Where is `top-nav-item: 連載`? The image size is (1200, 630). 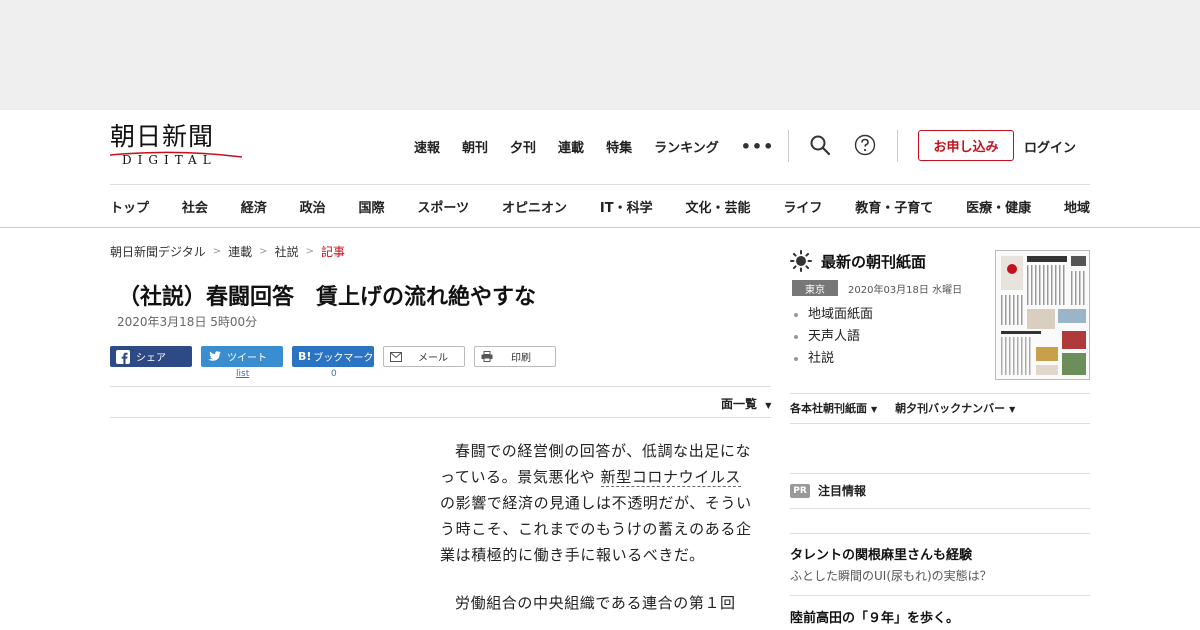
top-nav-item: 連載 is located at coordinates (571, 146).